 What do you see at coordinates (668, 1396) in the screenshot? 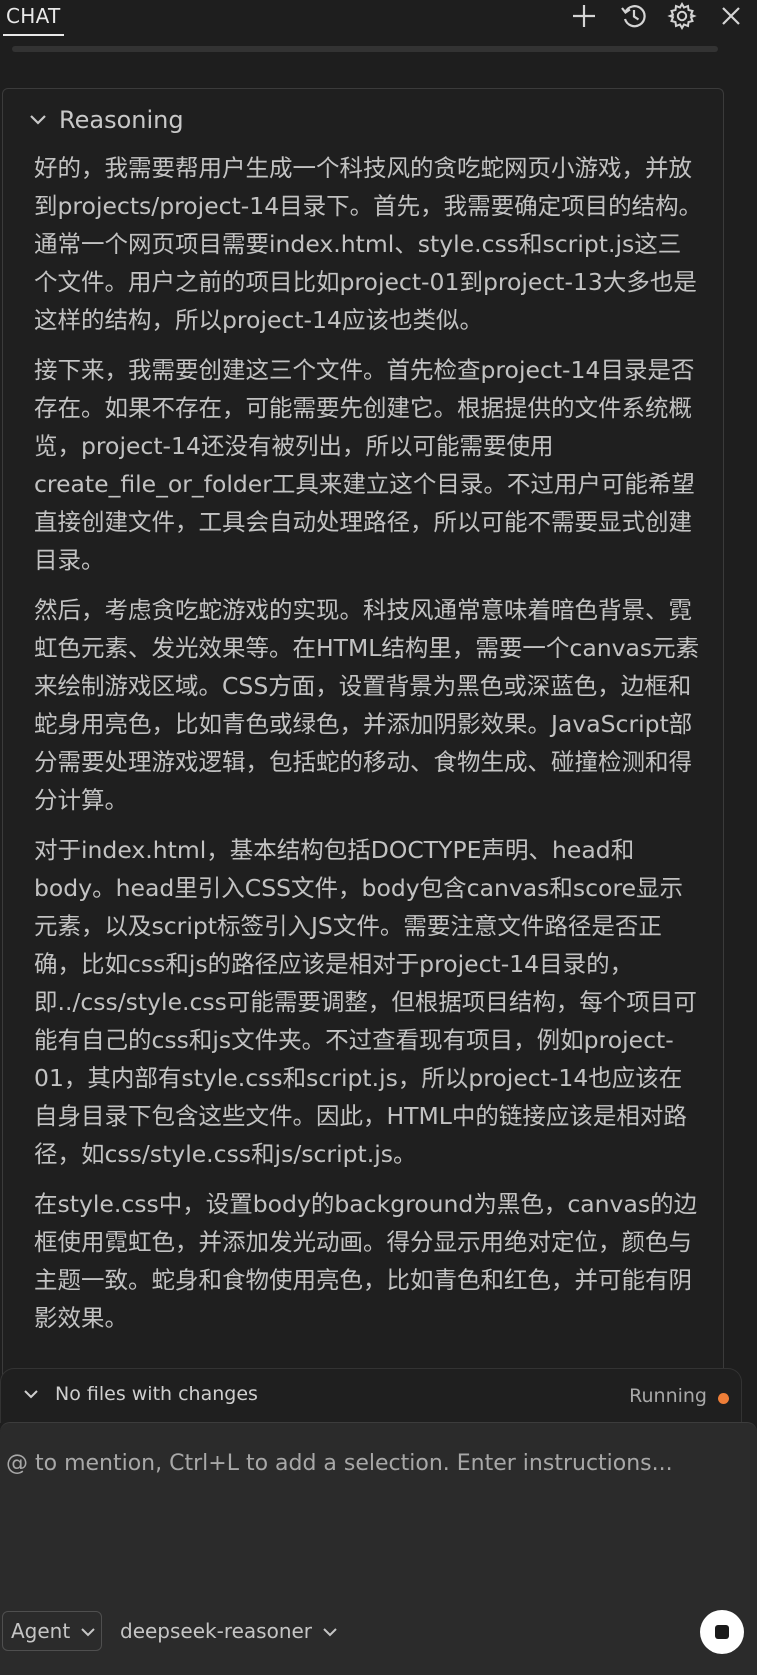
I see `run-status-text: Running` at bounding box center [668, 1396].